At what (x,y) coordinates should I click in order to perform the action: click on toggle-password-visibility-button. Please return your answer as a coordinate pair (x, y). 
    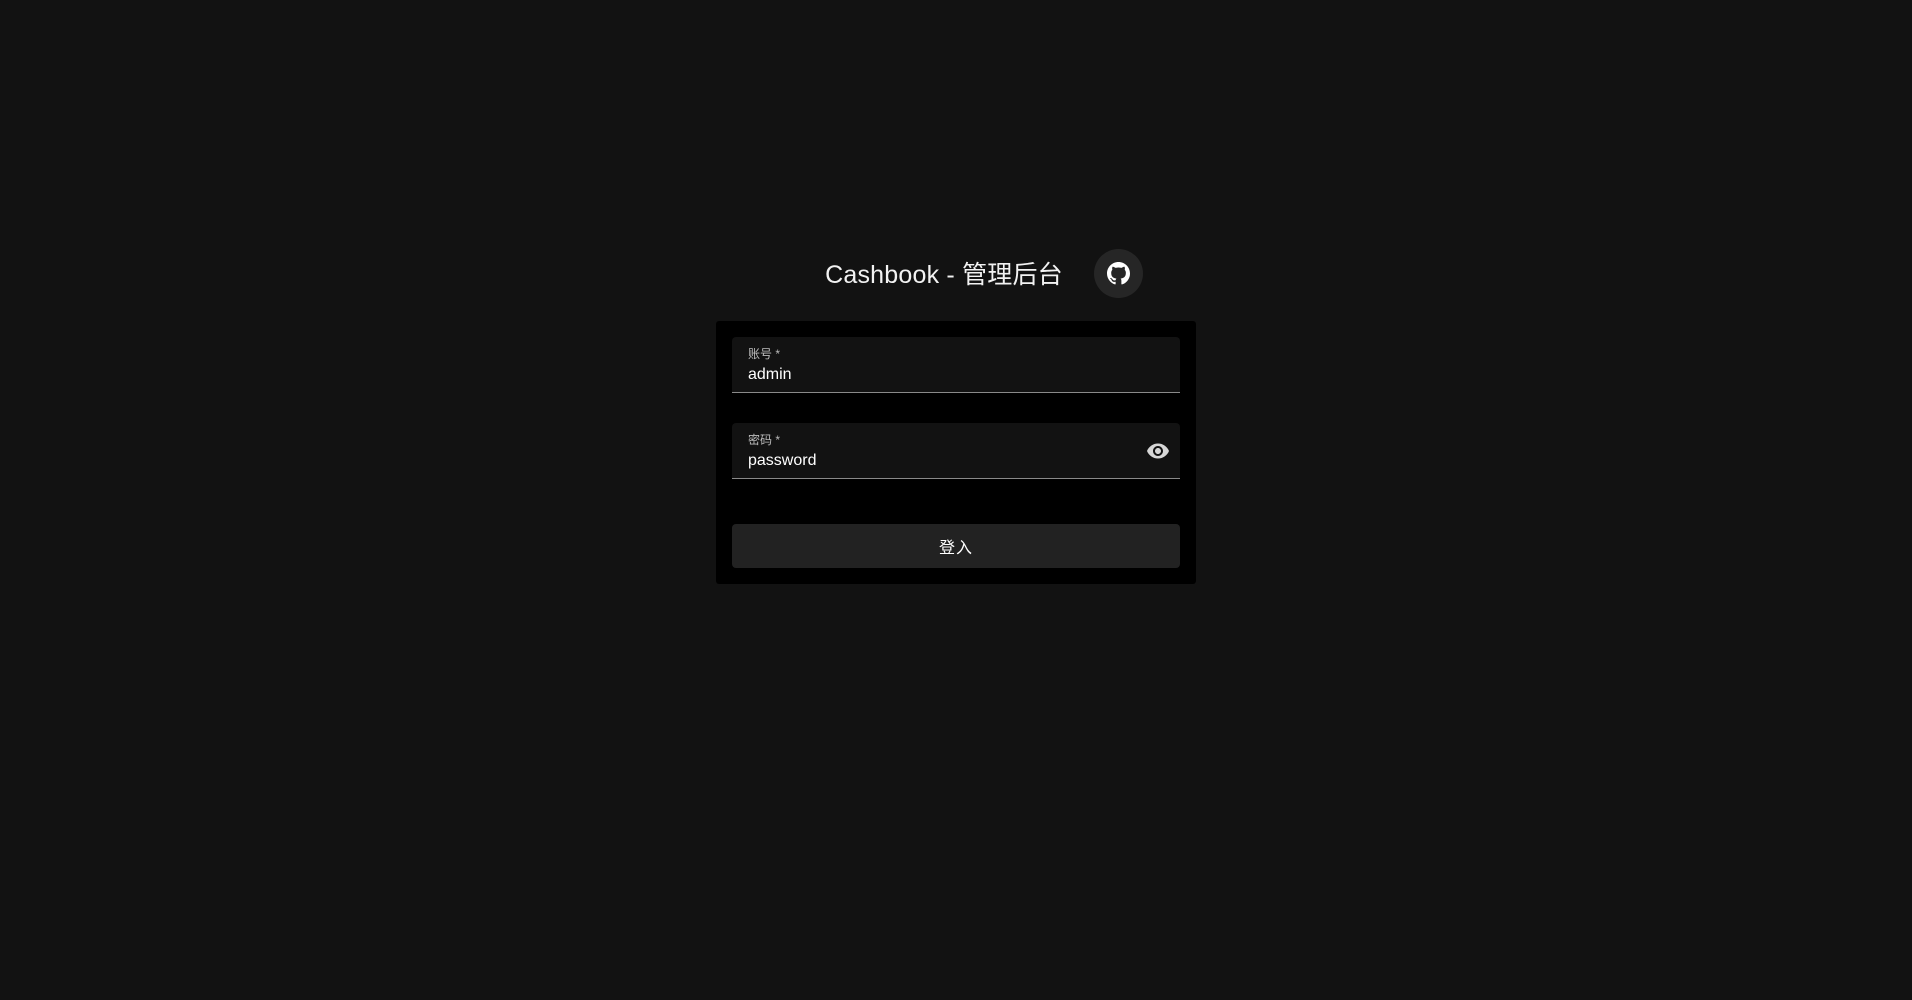
    Looking at the image, I should click on (1158, 451).